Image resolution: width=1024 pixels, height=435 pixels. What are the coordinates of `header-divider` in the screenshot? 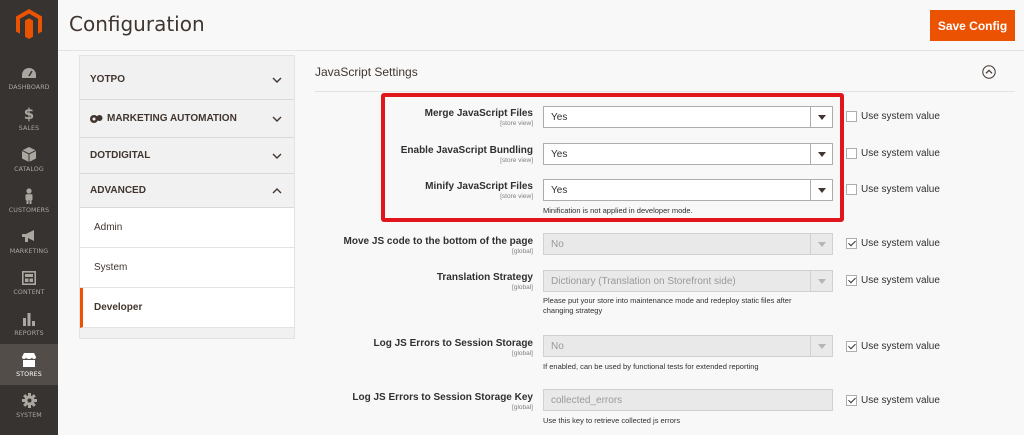 It's located at (541, 50).